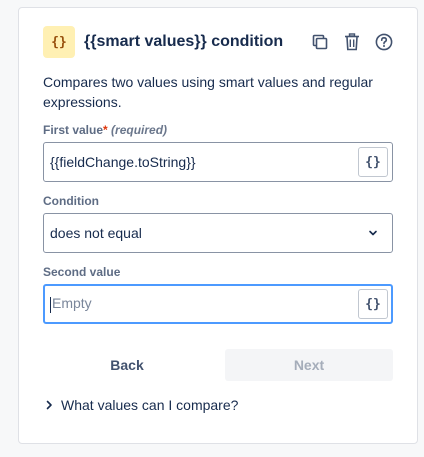  Describe the element at coordinates (123, 162) in the screenshot. I see `first-value-text: {{fieldChange.toString}}` at that location.